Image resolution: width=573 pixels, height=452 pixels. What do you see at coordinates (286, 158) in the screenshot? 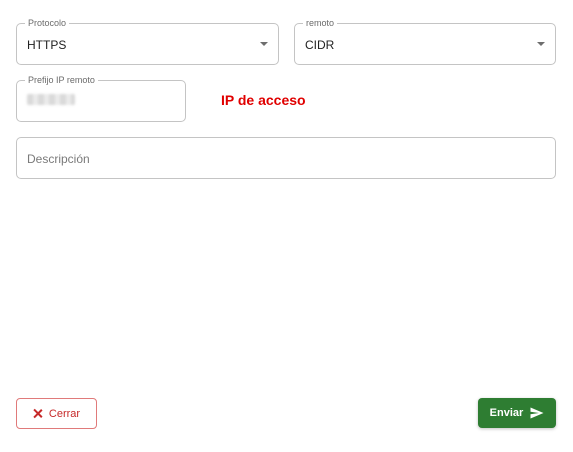
I see `descripcion-input: Descripción` at bounding box center [286, 158].